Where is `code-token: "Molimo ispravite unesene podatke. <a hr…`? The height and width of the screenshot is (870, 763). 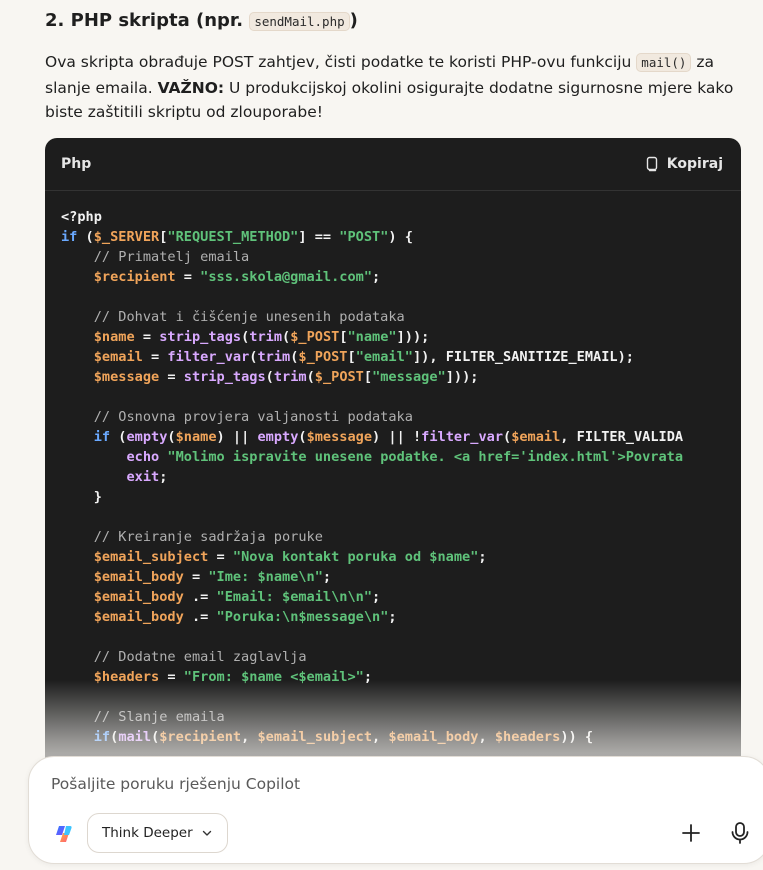 code-token: "Molimo ispravite unesene podatke. <a hr… is located at coordinates (425, 457).